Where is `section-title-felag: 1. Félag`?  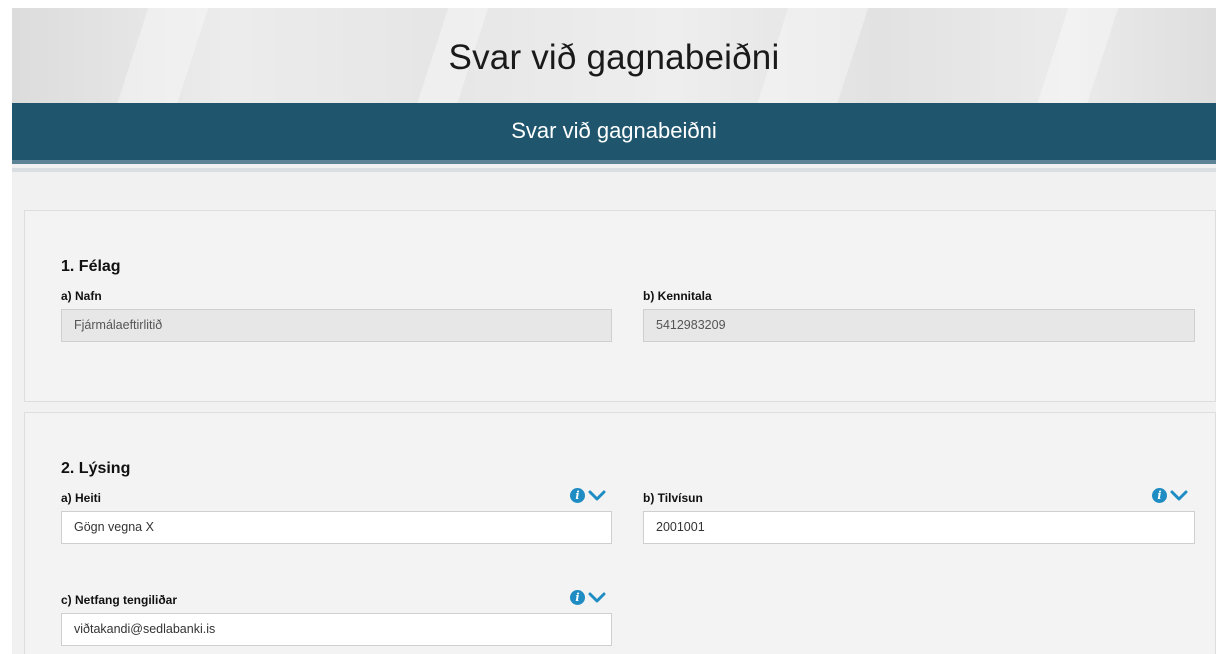
section-title-felag: 1. Félag is located at coordinates (91, 266).